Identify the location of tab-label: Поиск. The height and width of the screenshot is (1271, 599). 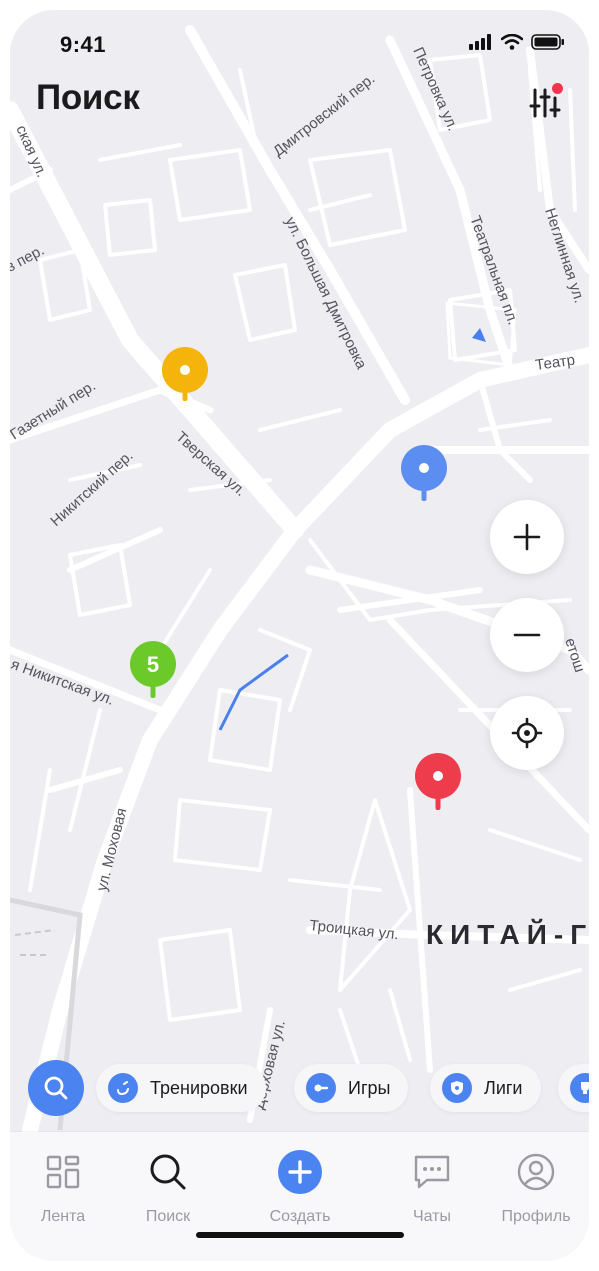
(168, 1216).